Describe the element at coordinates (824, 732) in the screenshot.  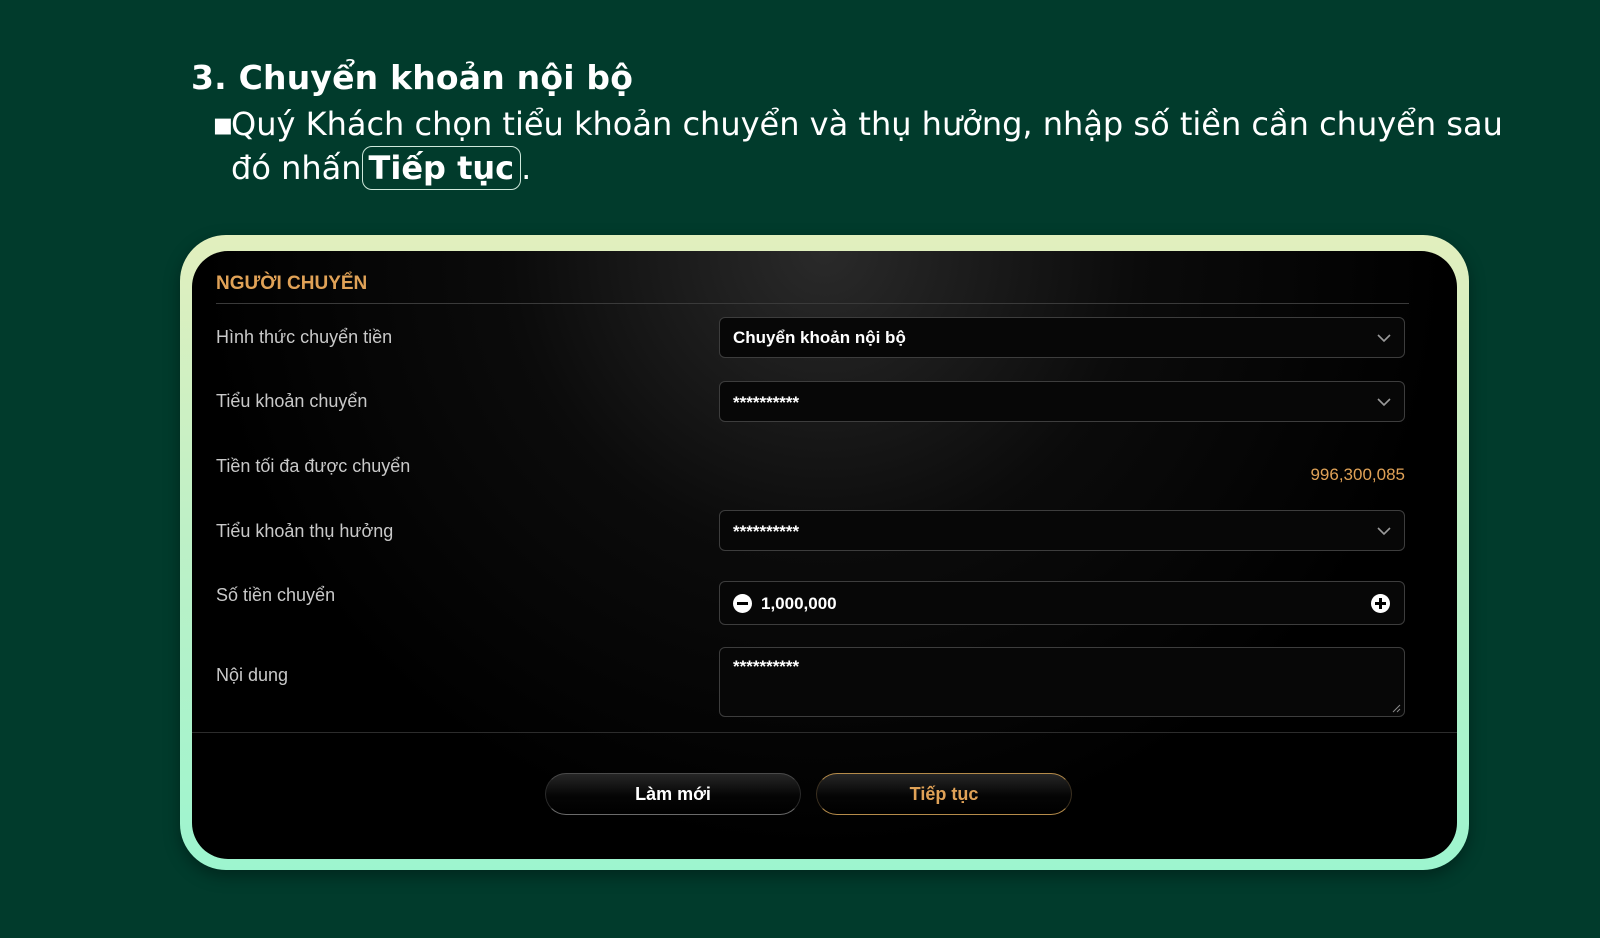
I see `footer-divider` at that location.